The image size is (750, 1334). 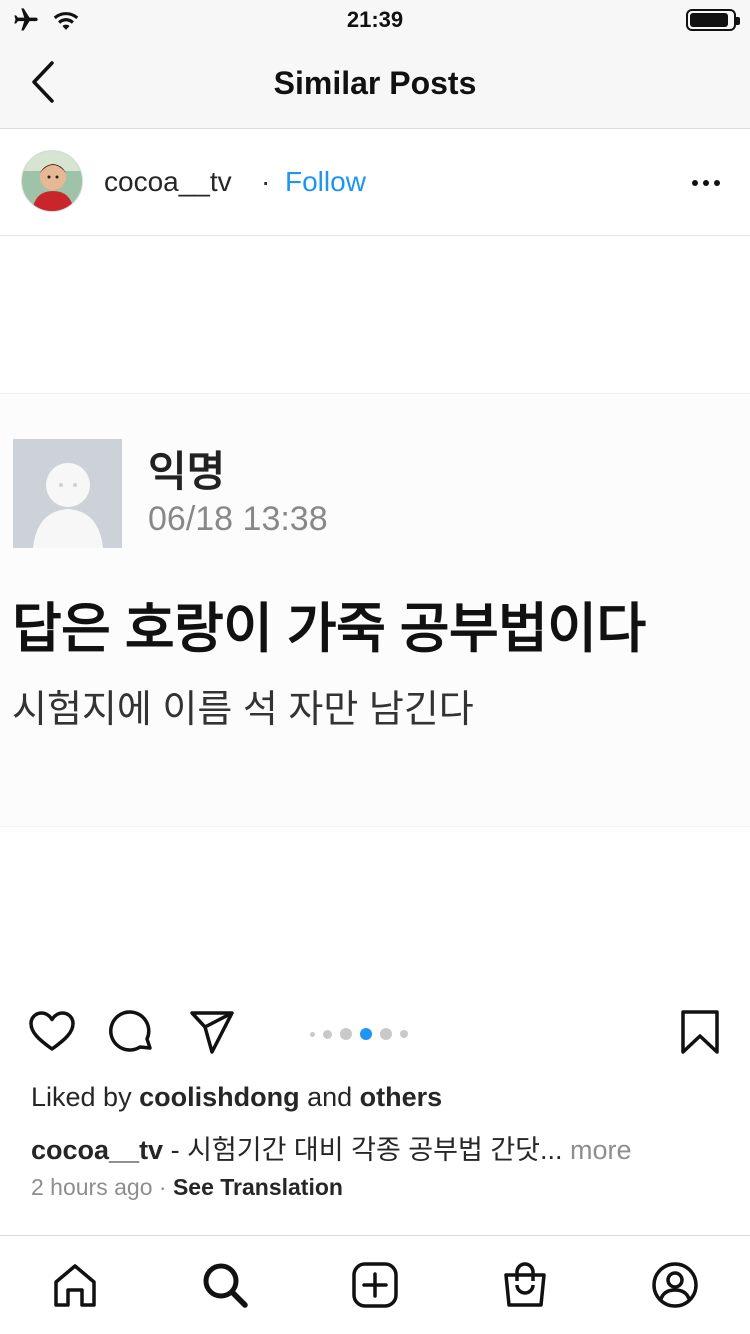 What do you see at coordinates (359, 1034) in the screenshot?
I see `carousel-indicator` at bounding box center [359, 1034].